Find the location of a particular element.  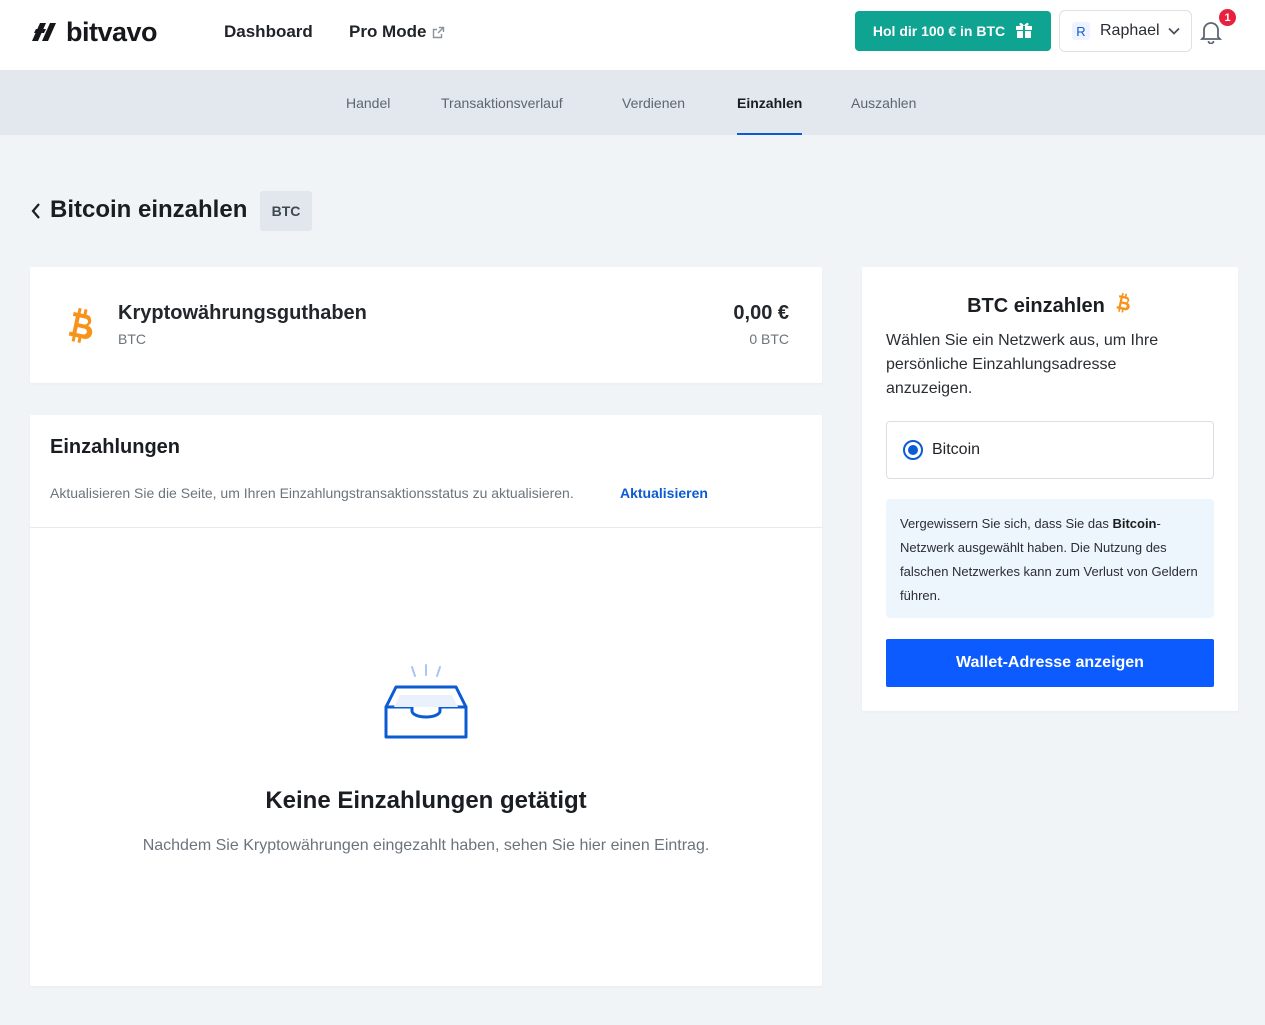

promo-button: Hol dir 100 € in BTC is located at coordinates (953, 31).